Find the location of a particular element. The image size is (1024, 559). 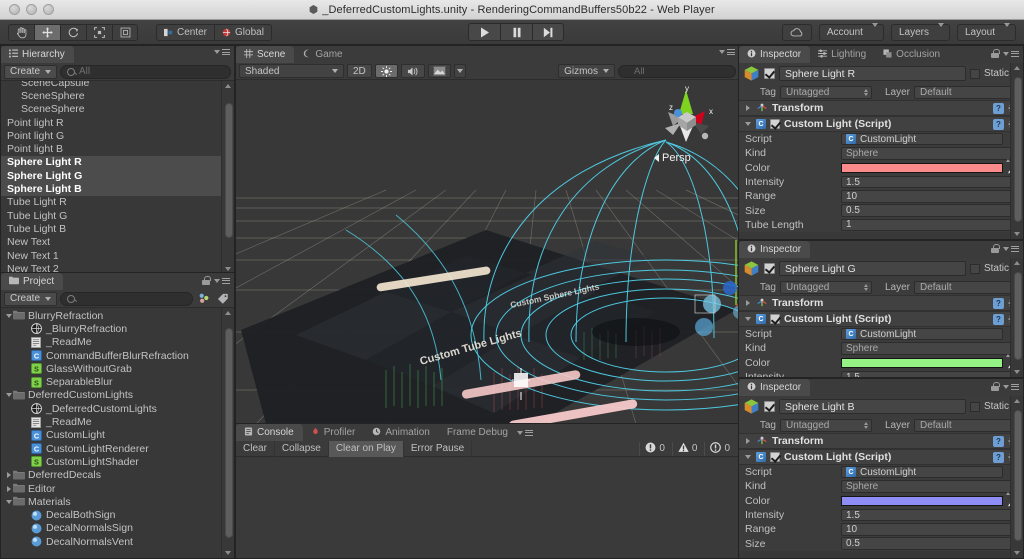

static-checkbox is located at coordinates (974, 73).